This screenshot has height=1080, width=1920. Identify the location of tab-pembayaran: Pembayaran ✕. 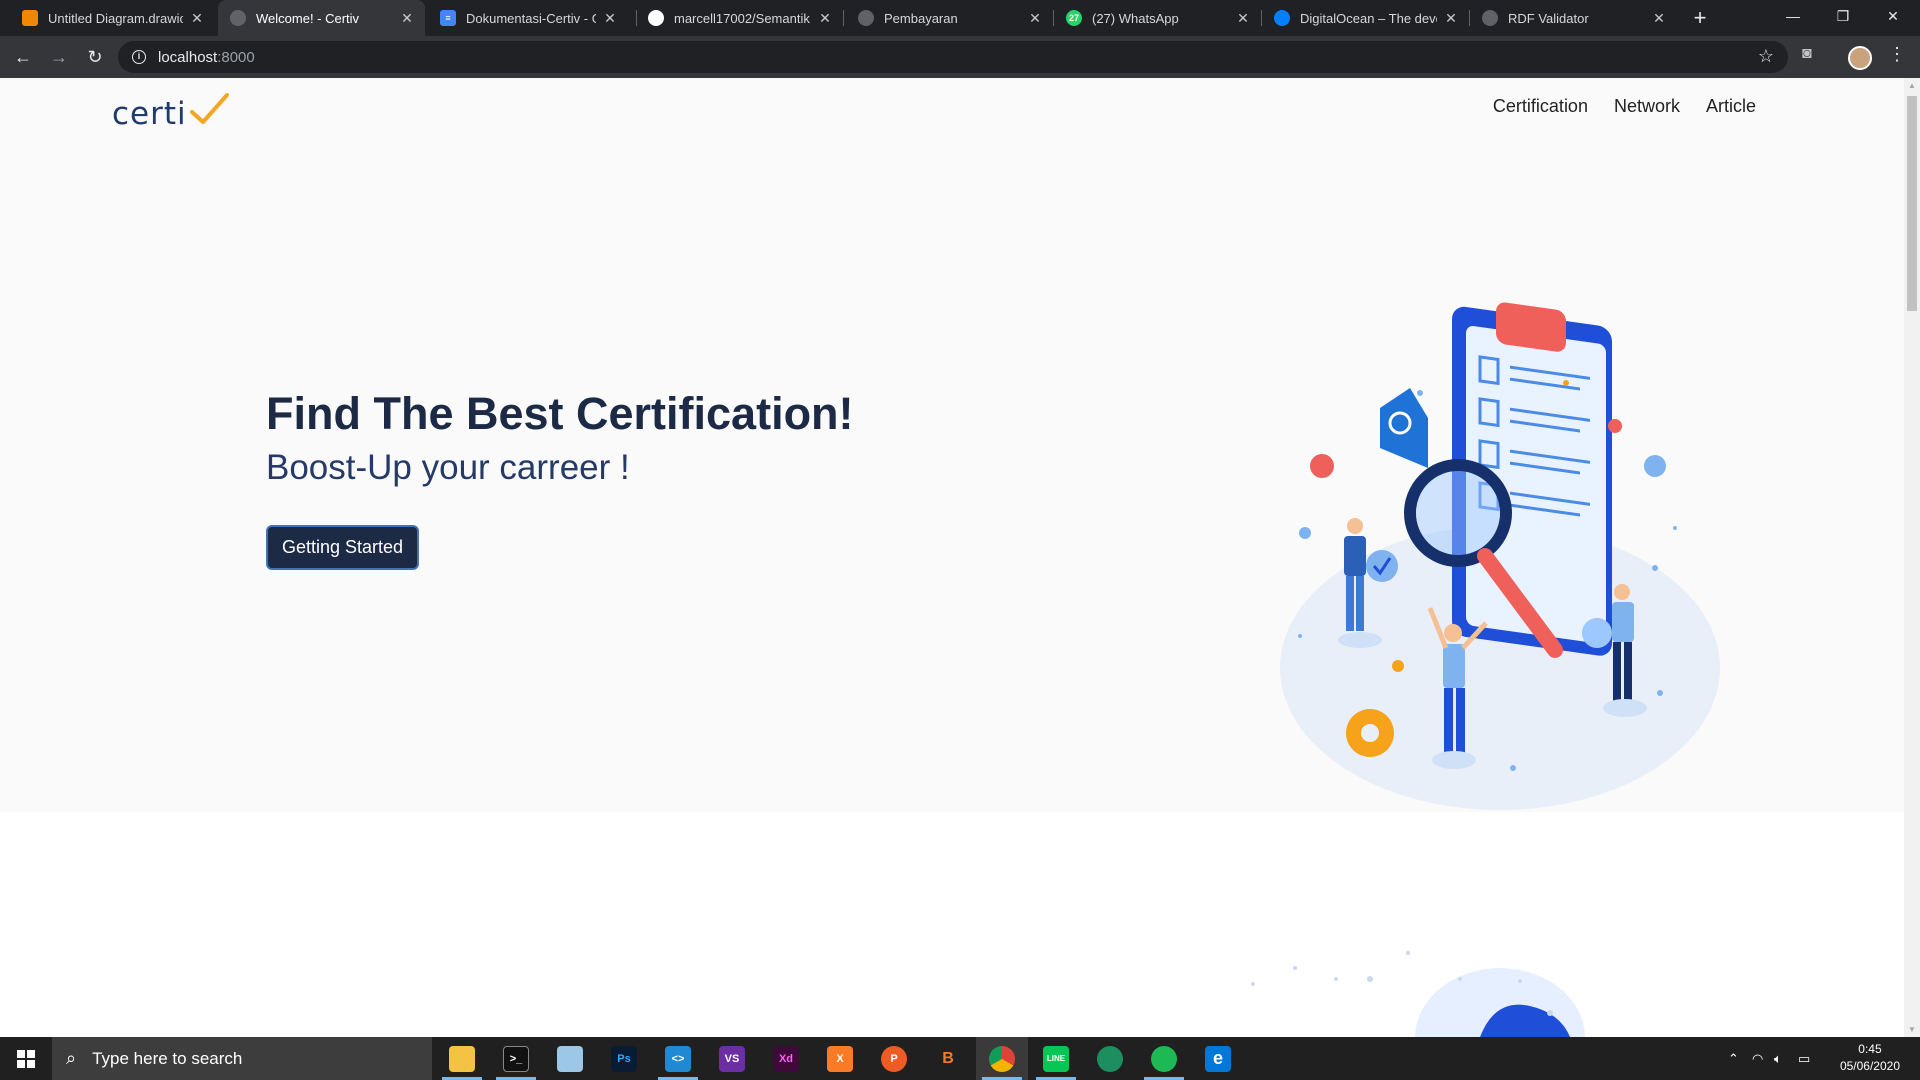
(949, 18).